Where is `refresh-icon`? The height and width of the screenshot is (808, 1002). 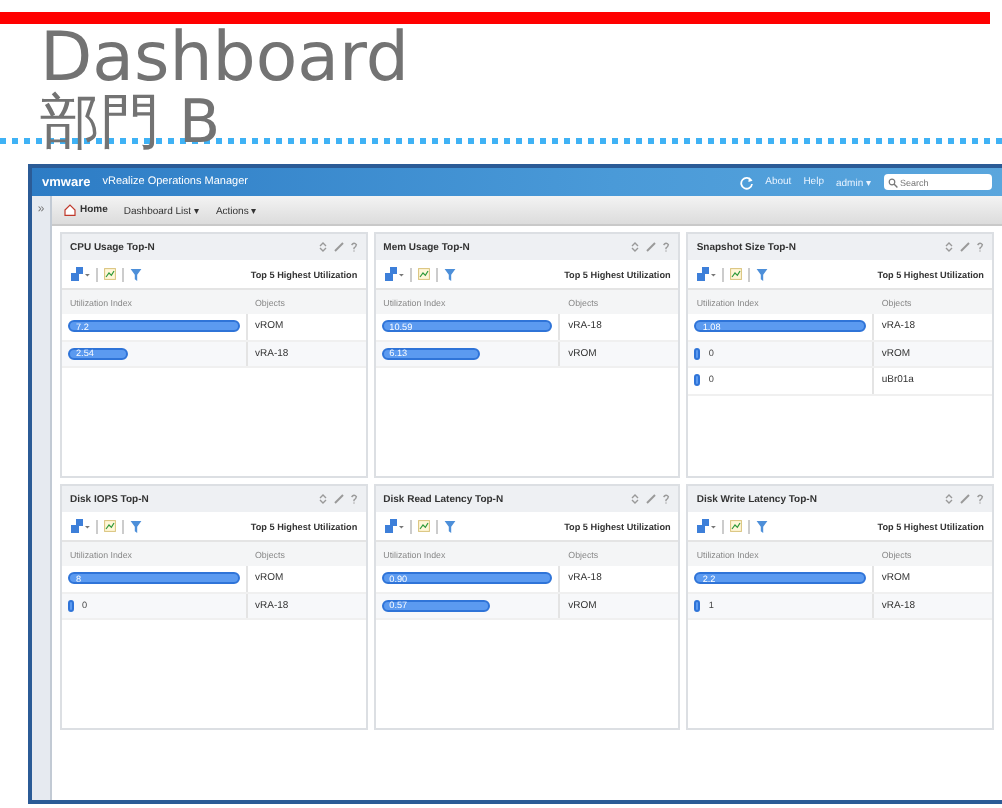 refresh-icon is located at coordinates (746, 182).